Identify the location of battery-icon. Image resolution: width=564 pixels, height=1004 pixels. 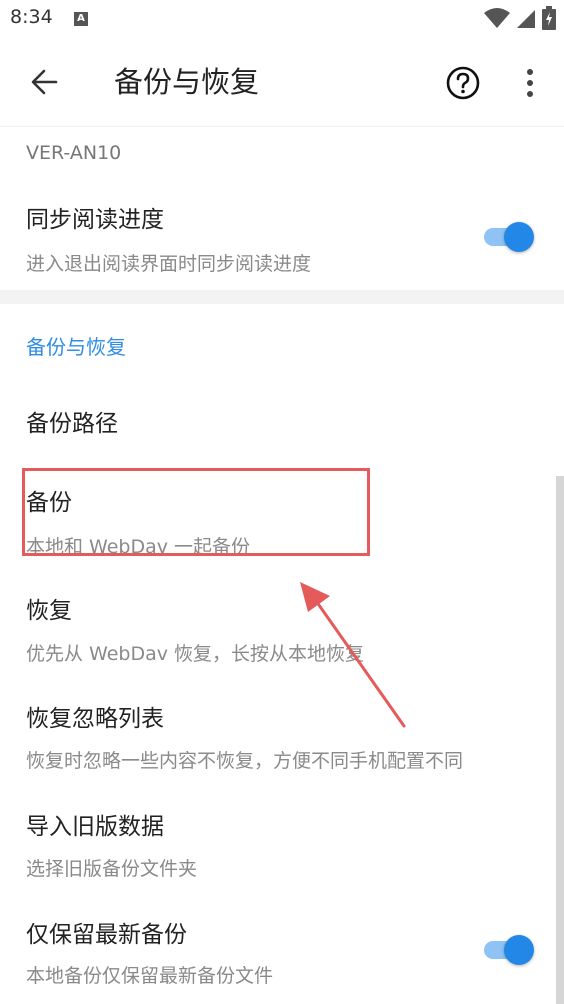
(549, 18).